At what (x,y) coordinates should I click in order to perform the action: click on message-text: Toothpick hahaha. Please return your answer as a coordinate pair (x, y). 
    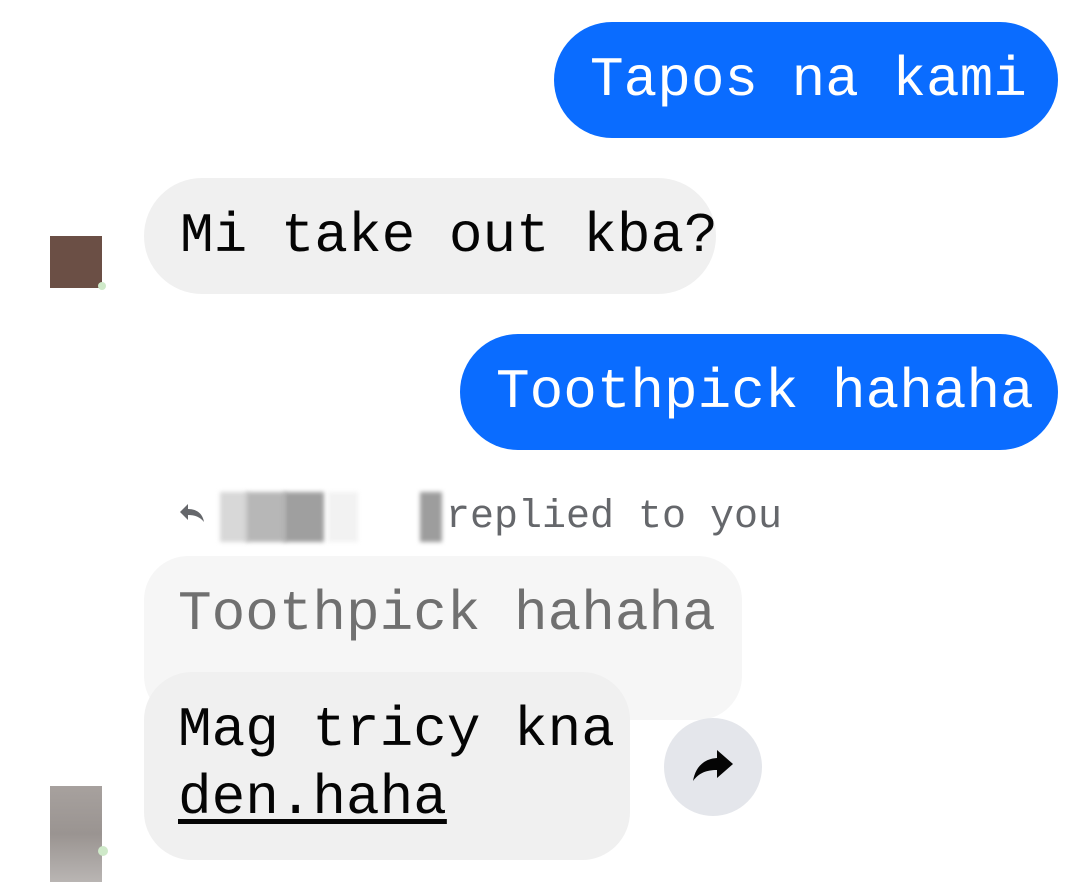
    Looking at the image, I should click on (765, 392).